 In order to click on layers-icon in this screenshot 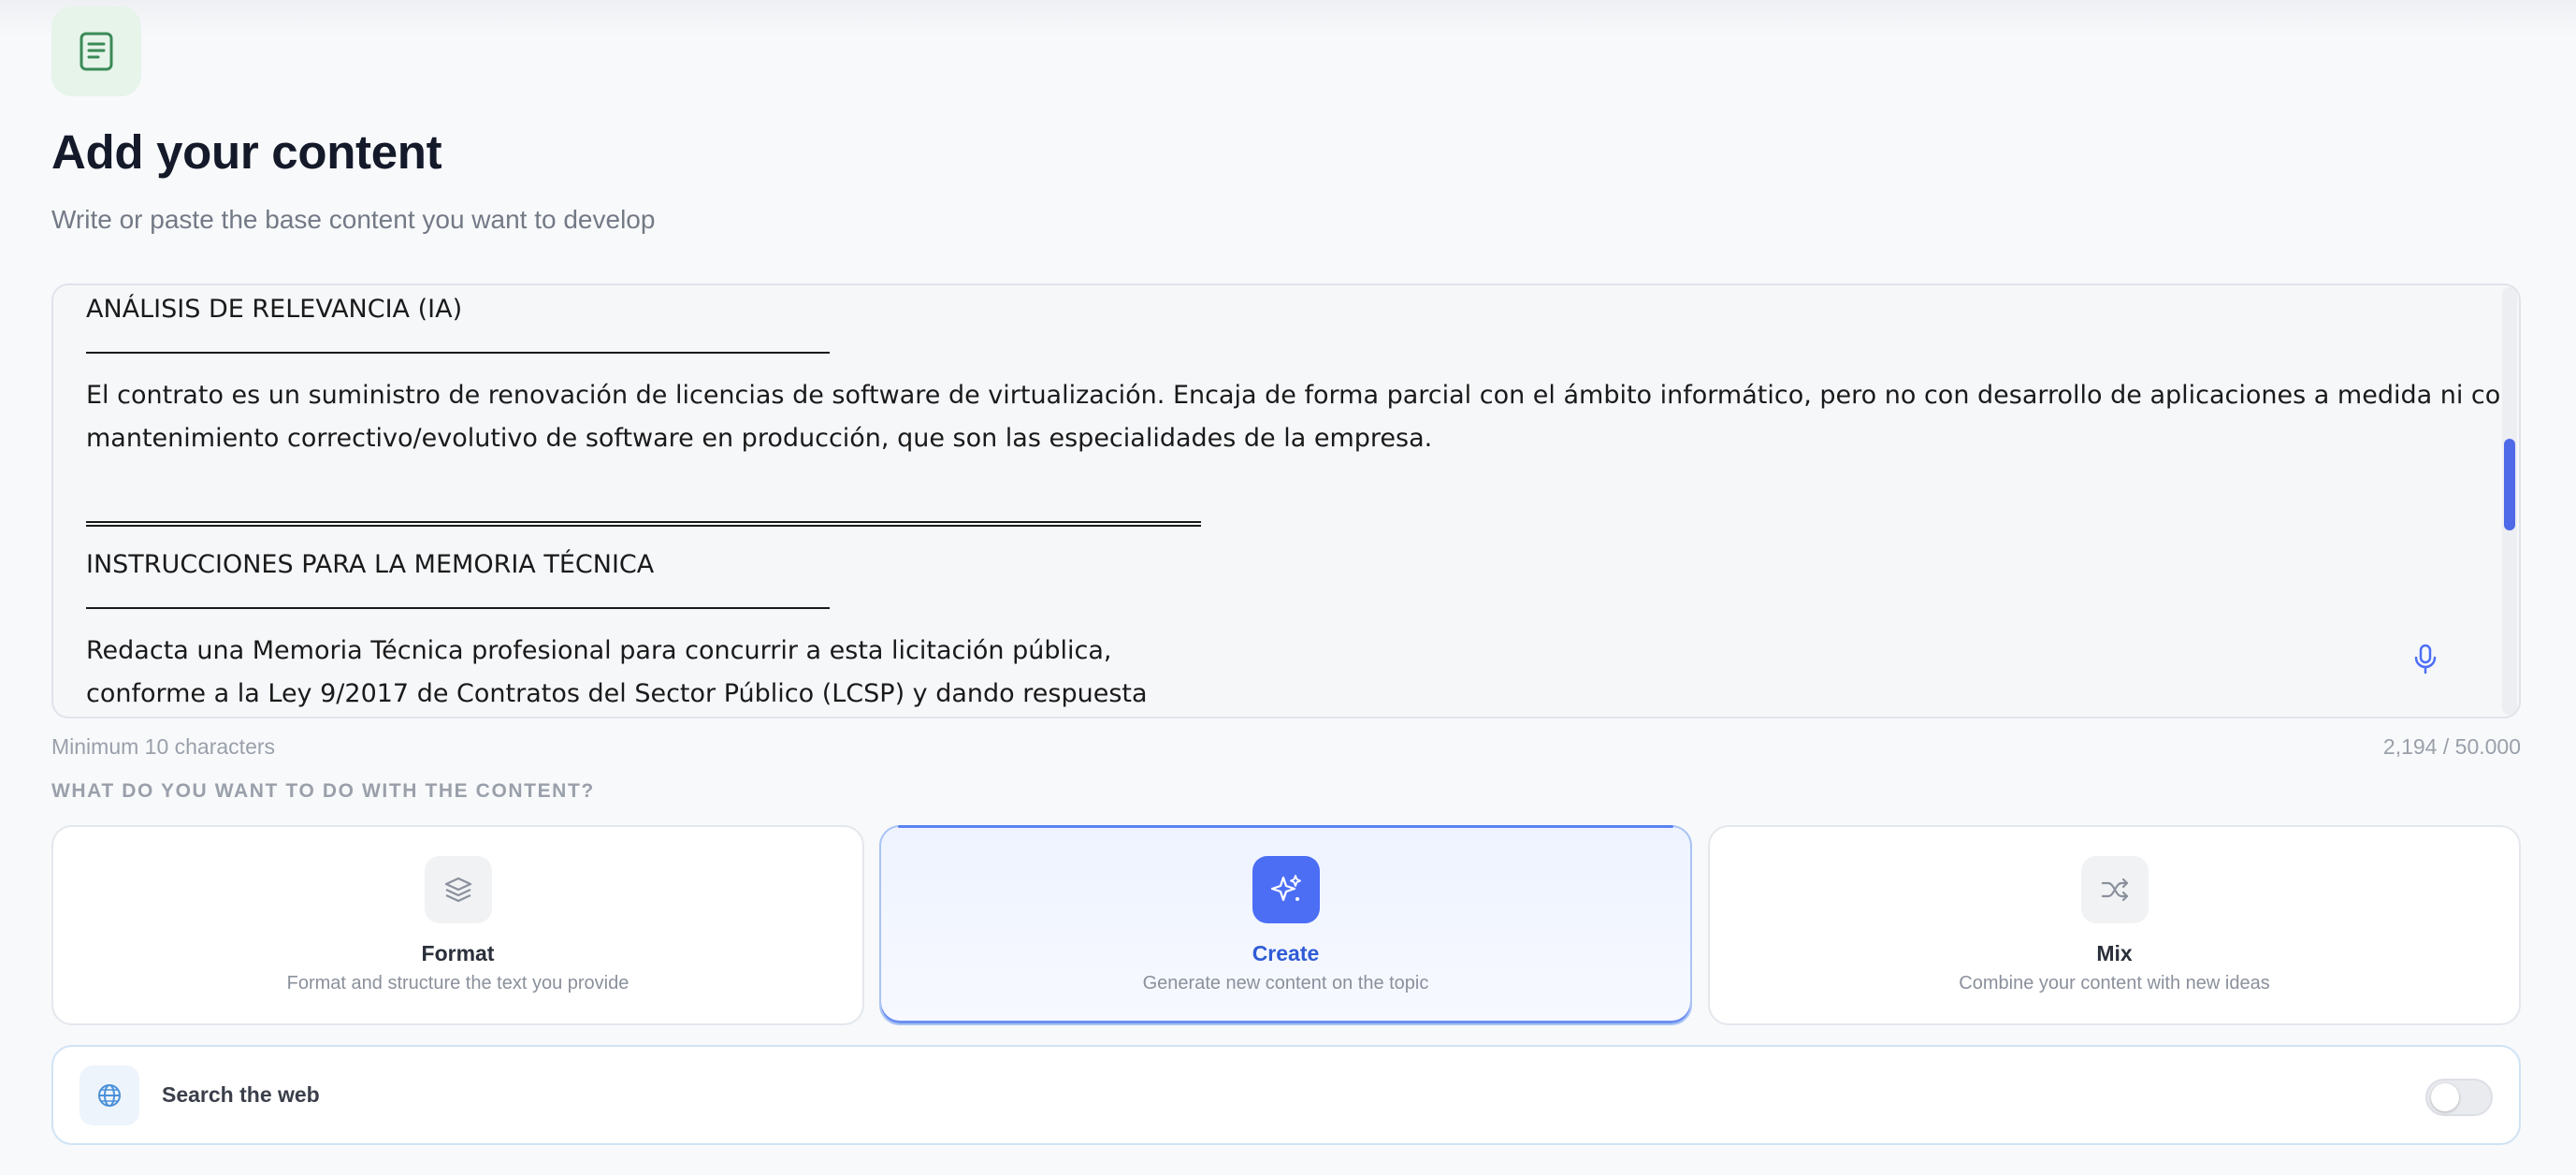, I will do `click(458, 889)`.